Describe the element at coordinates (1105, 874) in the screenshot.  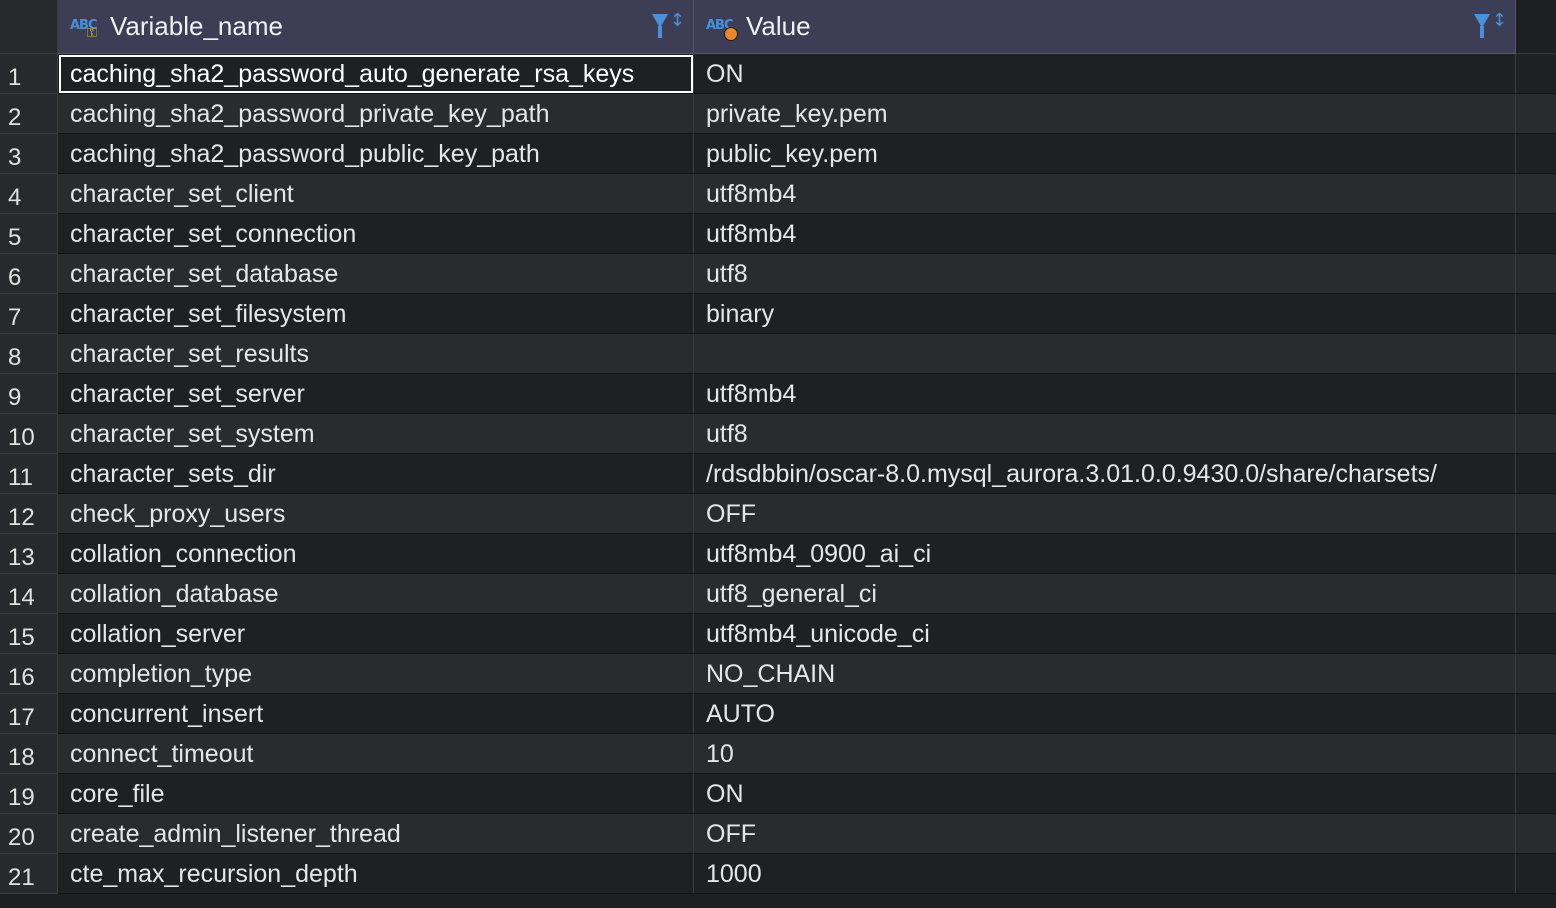
I see `cell-value: 1000` at that location.